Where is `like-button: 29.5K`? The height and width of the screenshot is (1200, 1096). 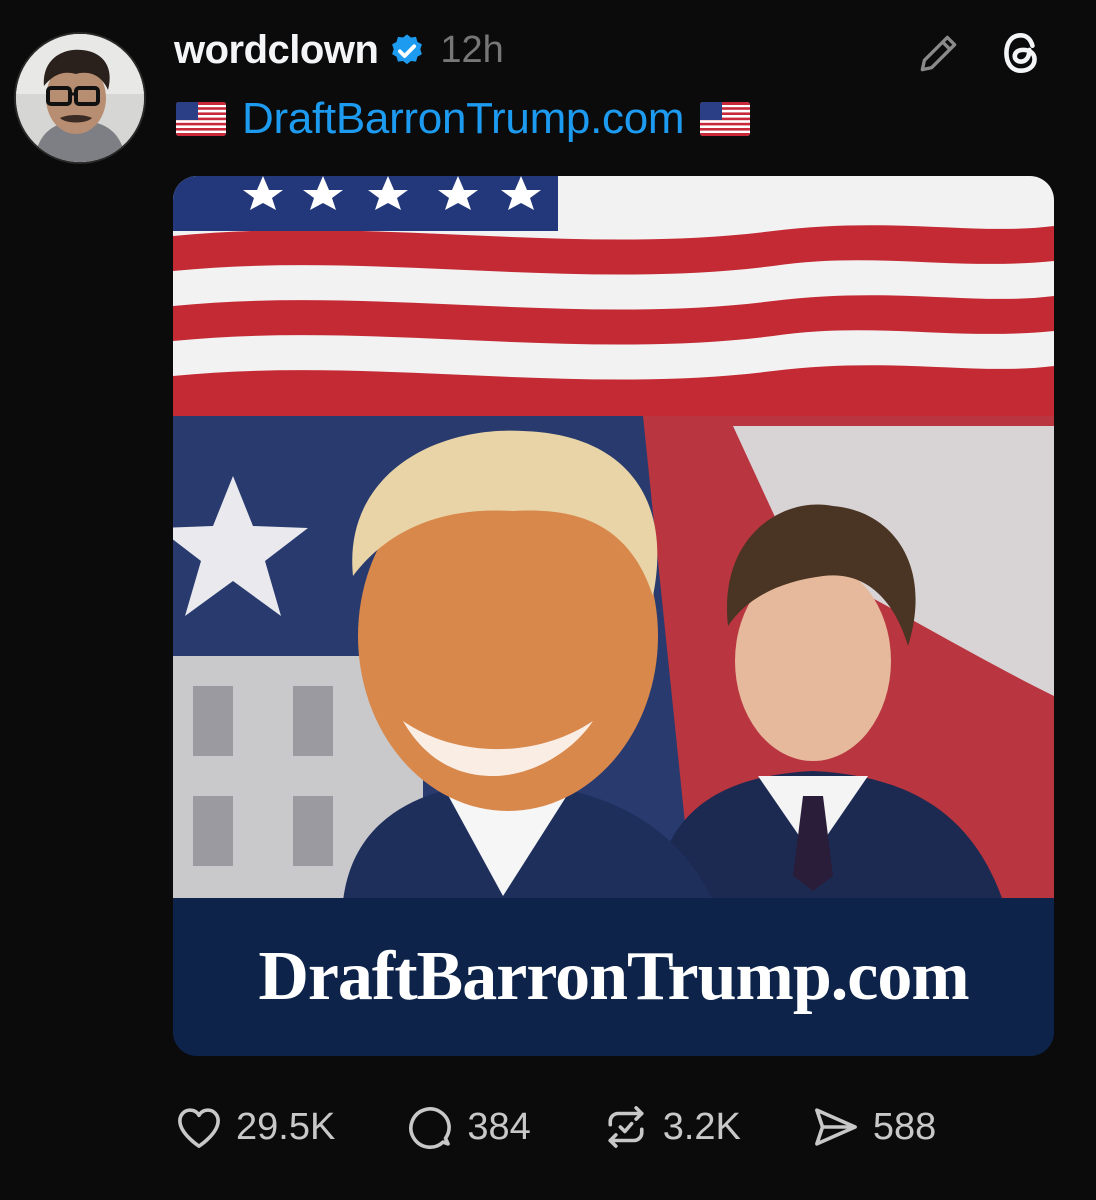
like-button: 29.5K is located at coordinates (253, 1127).